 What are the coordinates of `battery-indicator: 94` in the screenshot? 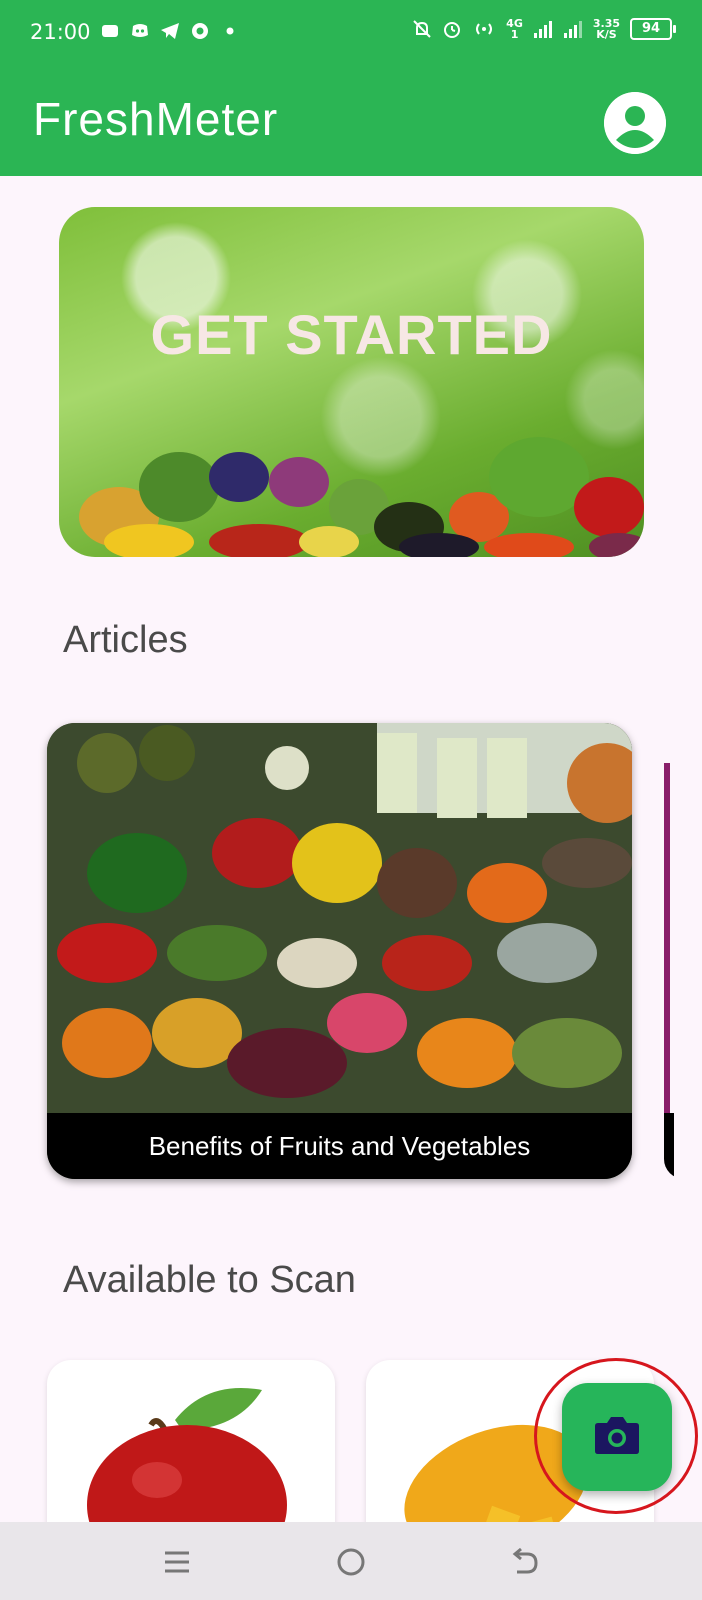 It's located at (653, 29).